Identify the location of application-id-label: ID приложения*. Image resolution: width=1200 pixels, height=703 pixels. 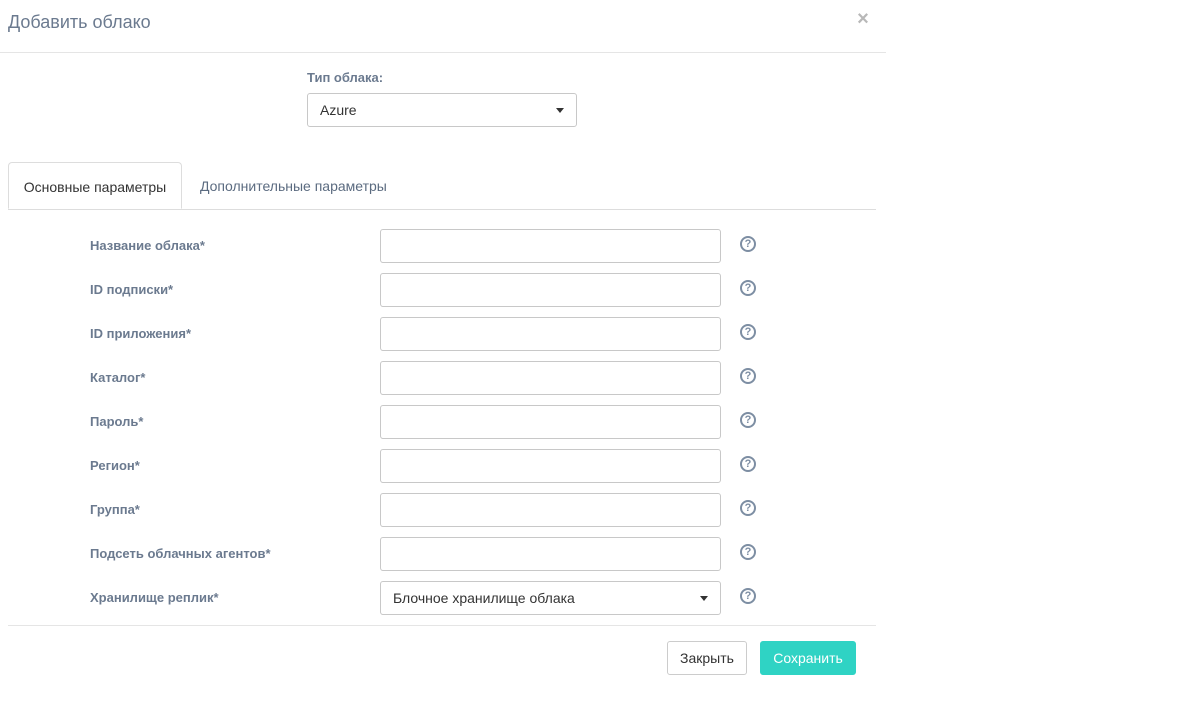
(141, 333).